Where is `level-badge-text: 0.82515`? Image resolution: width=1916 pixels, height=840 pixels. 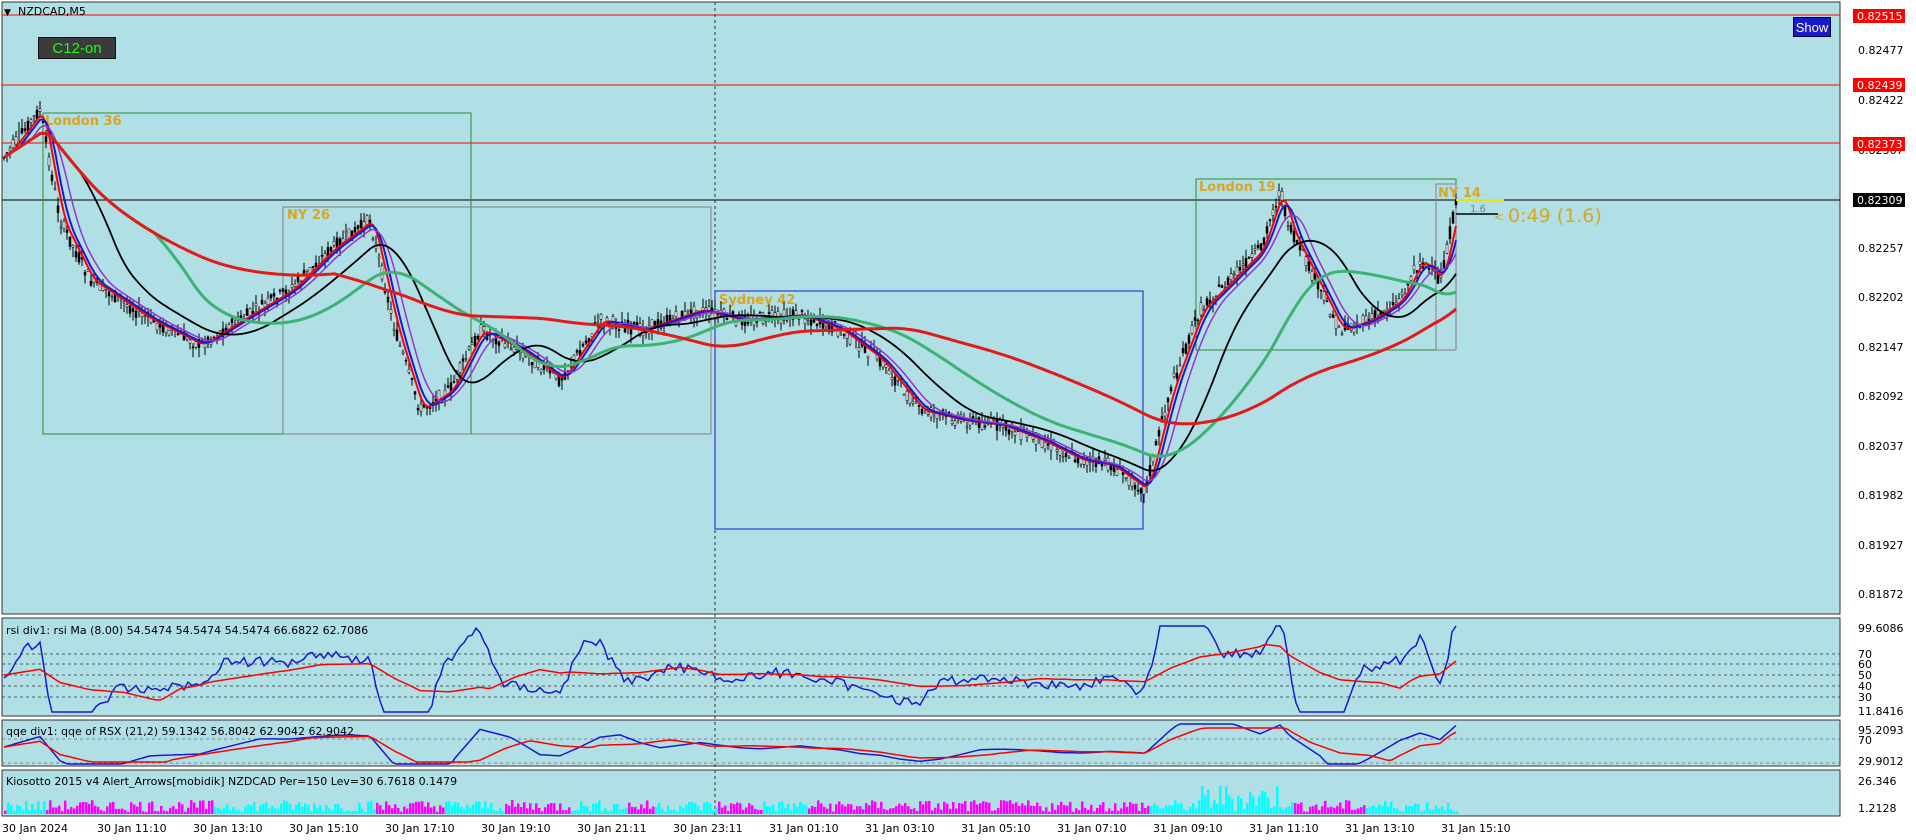 level-badge-text: 0.82515 is located at coordinates (1880, 16).